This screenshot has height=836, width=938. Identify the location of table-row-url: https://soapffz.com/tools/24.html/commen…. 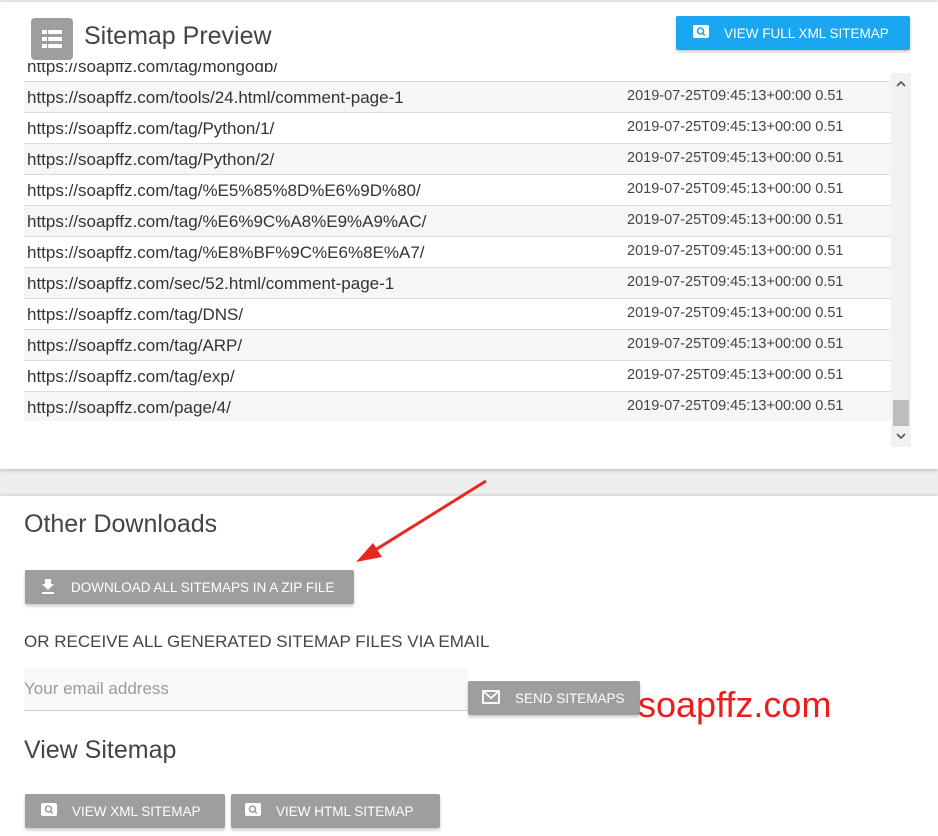
(215, 97).